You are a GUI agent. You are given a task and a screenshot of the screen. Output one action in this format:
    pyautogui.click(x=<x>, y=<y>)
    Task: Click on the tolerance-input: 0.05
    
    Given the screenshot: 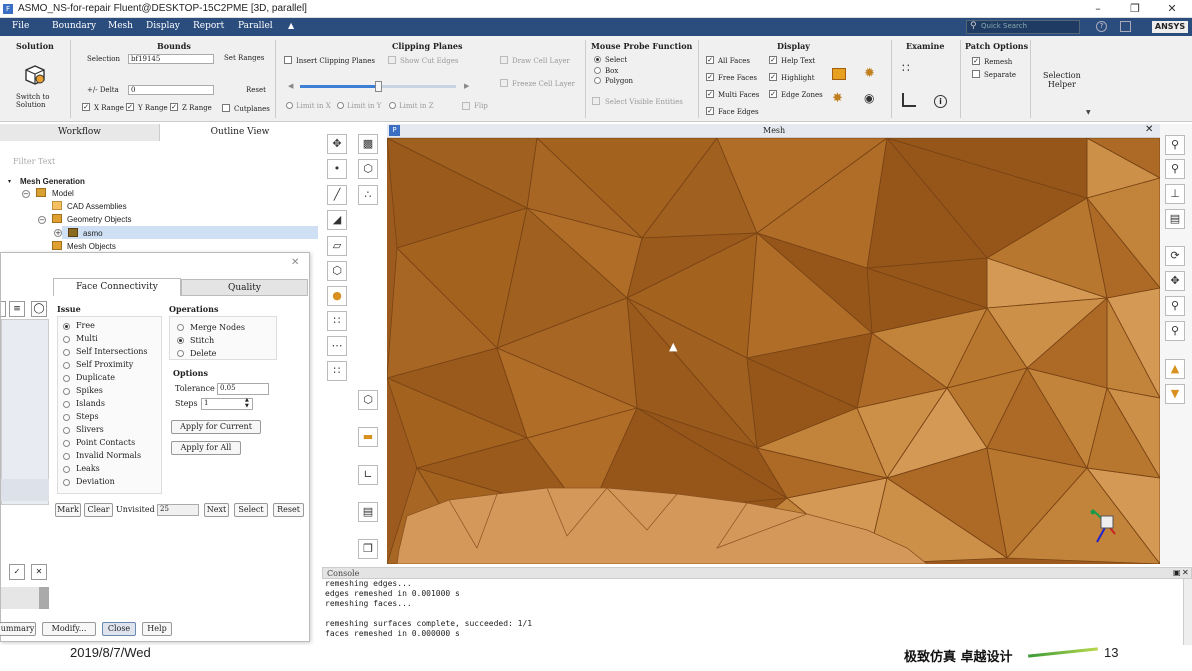 What is the action you would take?
    pyautogui.click(x=243, y=389)
    